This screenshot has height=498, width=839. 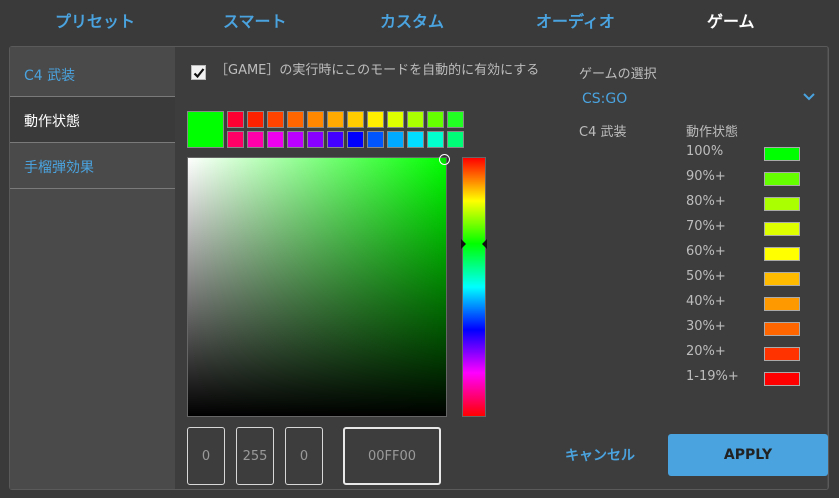 What do you see at coordinates (605, 99) in the screenshot?
I see `game-select-value: CS:GO` at bounding box center [605, 99].